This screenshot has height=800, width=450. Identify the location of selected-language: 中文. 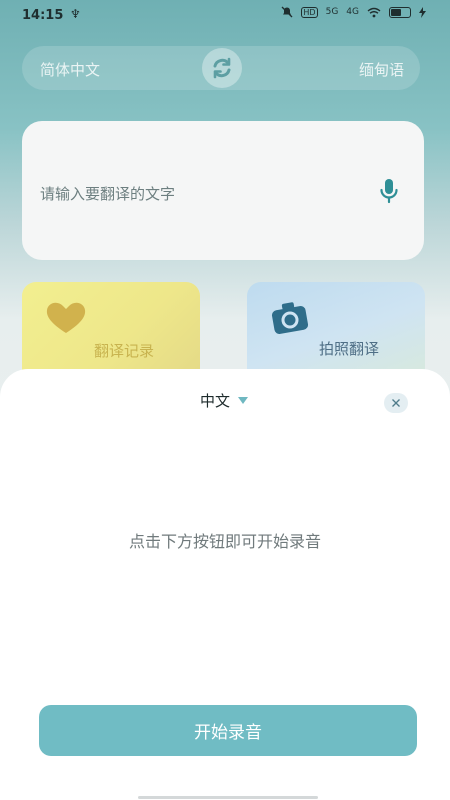
(215, 401).